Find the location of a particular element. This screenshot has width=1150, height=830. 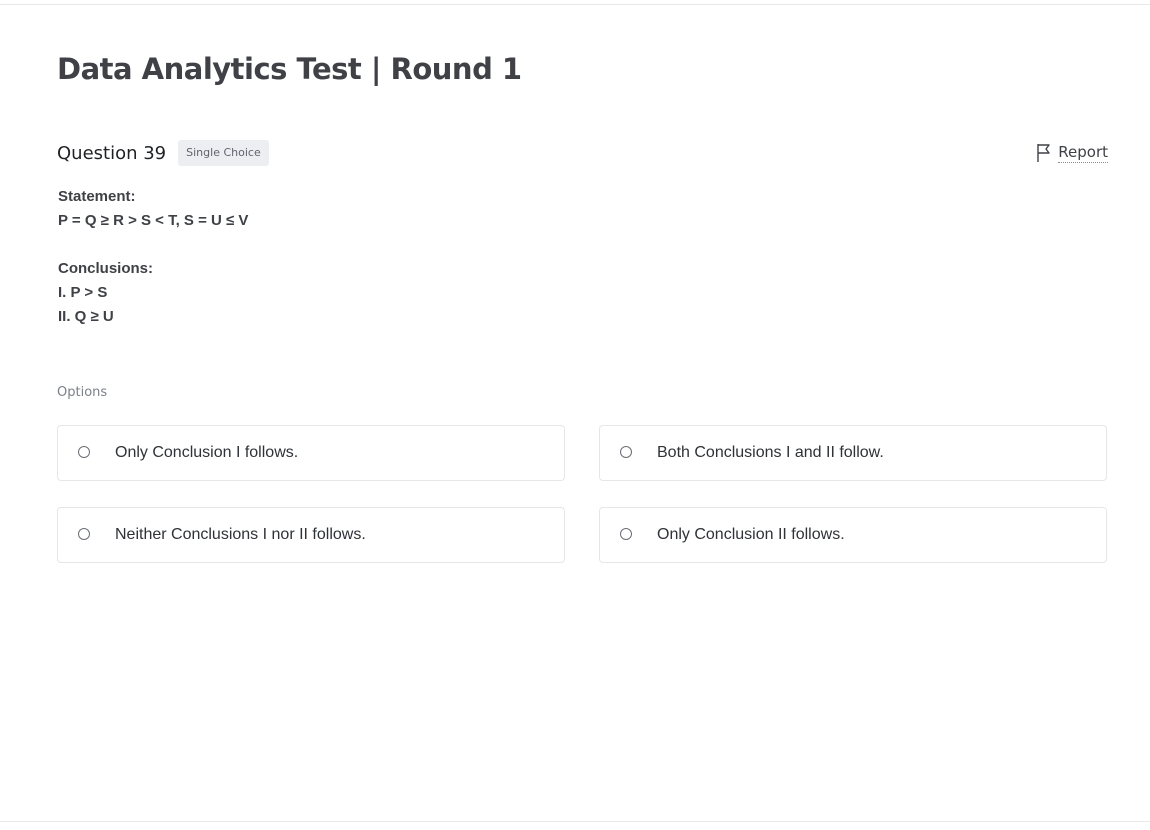

top-divider is located at coordinates (575, 4).